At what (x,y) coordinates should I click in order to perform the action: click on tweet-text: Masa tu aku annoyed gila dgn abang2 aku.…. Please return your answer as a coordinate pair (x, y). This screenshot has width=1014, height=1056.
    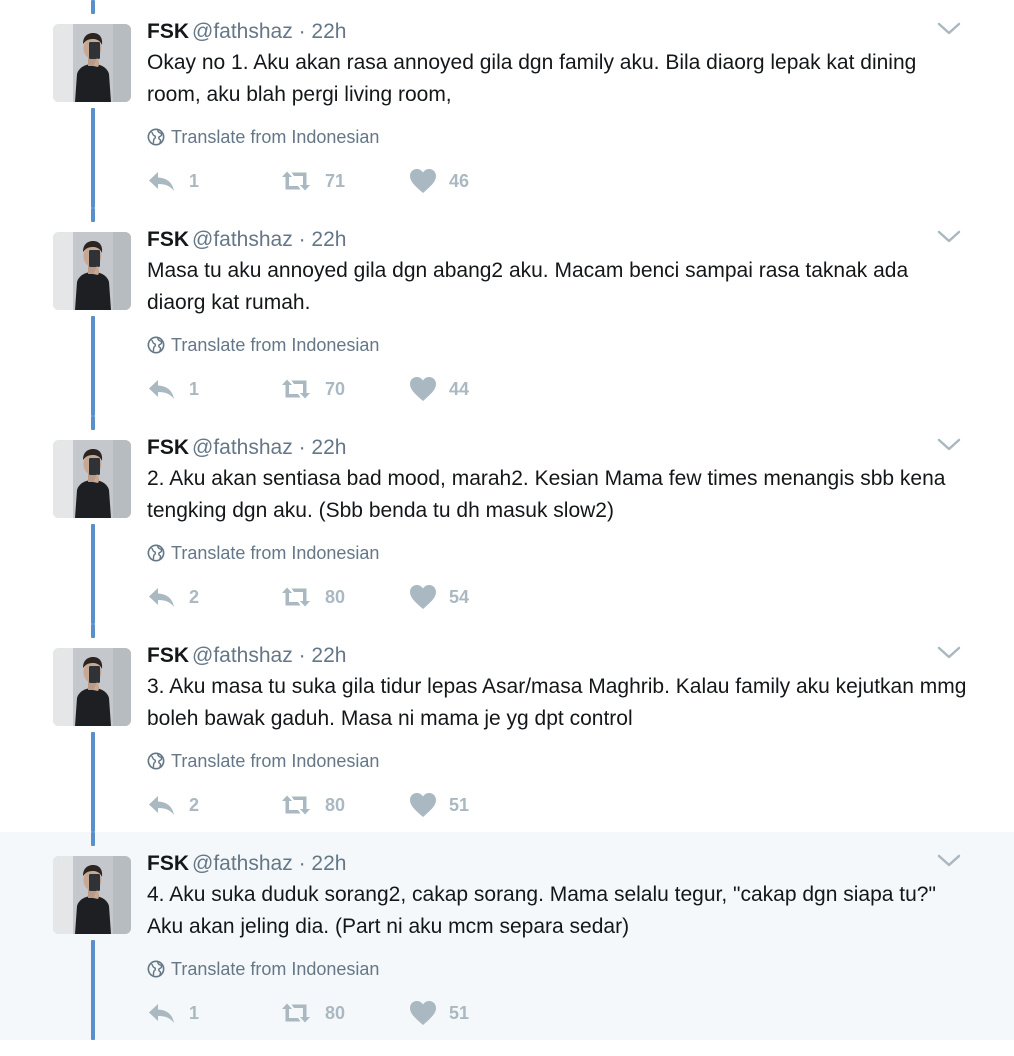
    Looking at the image, I should click on (528, 286).